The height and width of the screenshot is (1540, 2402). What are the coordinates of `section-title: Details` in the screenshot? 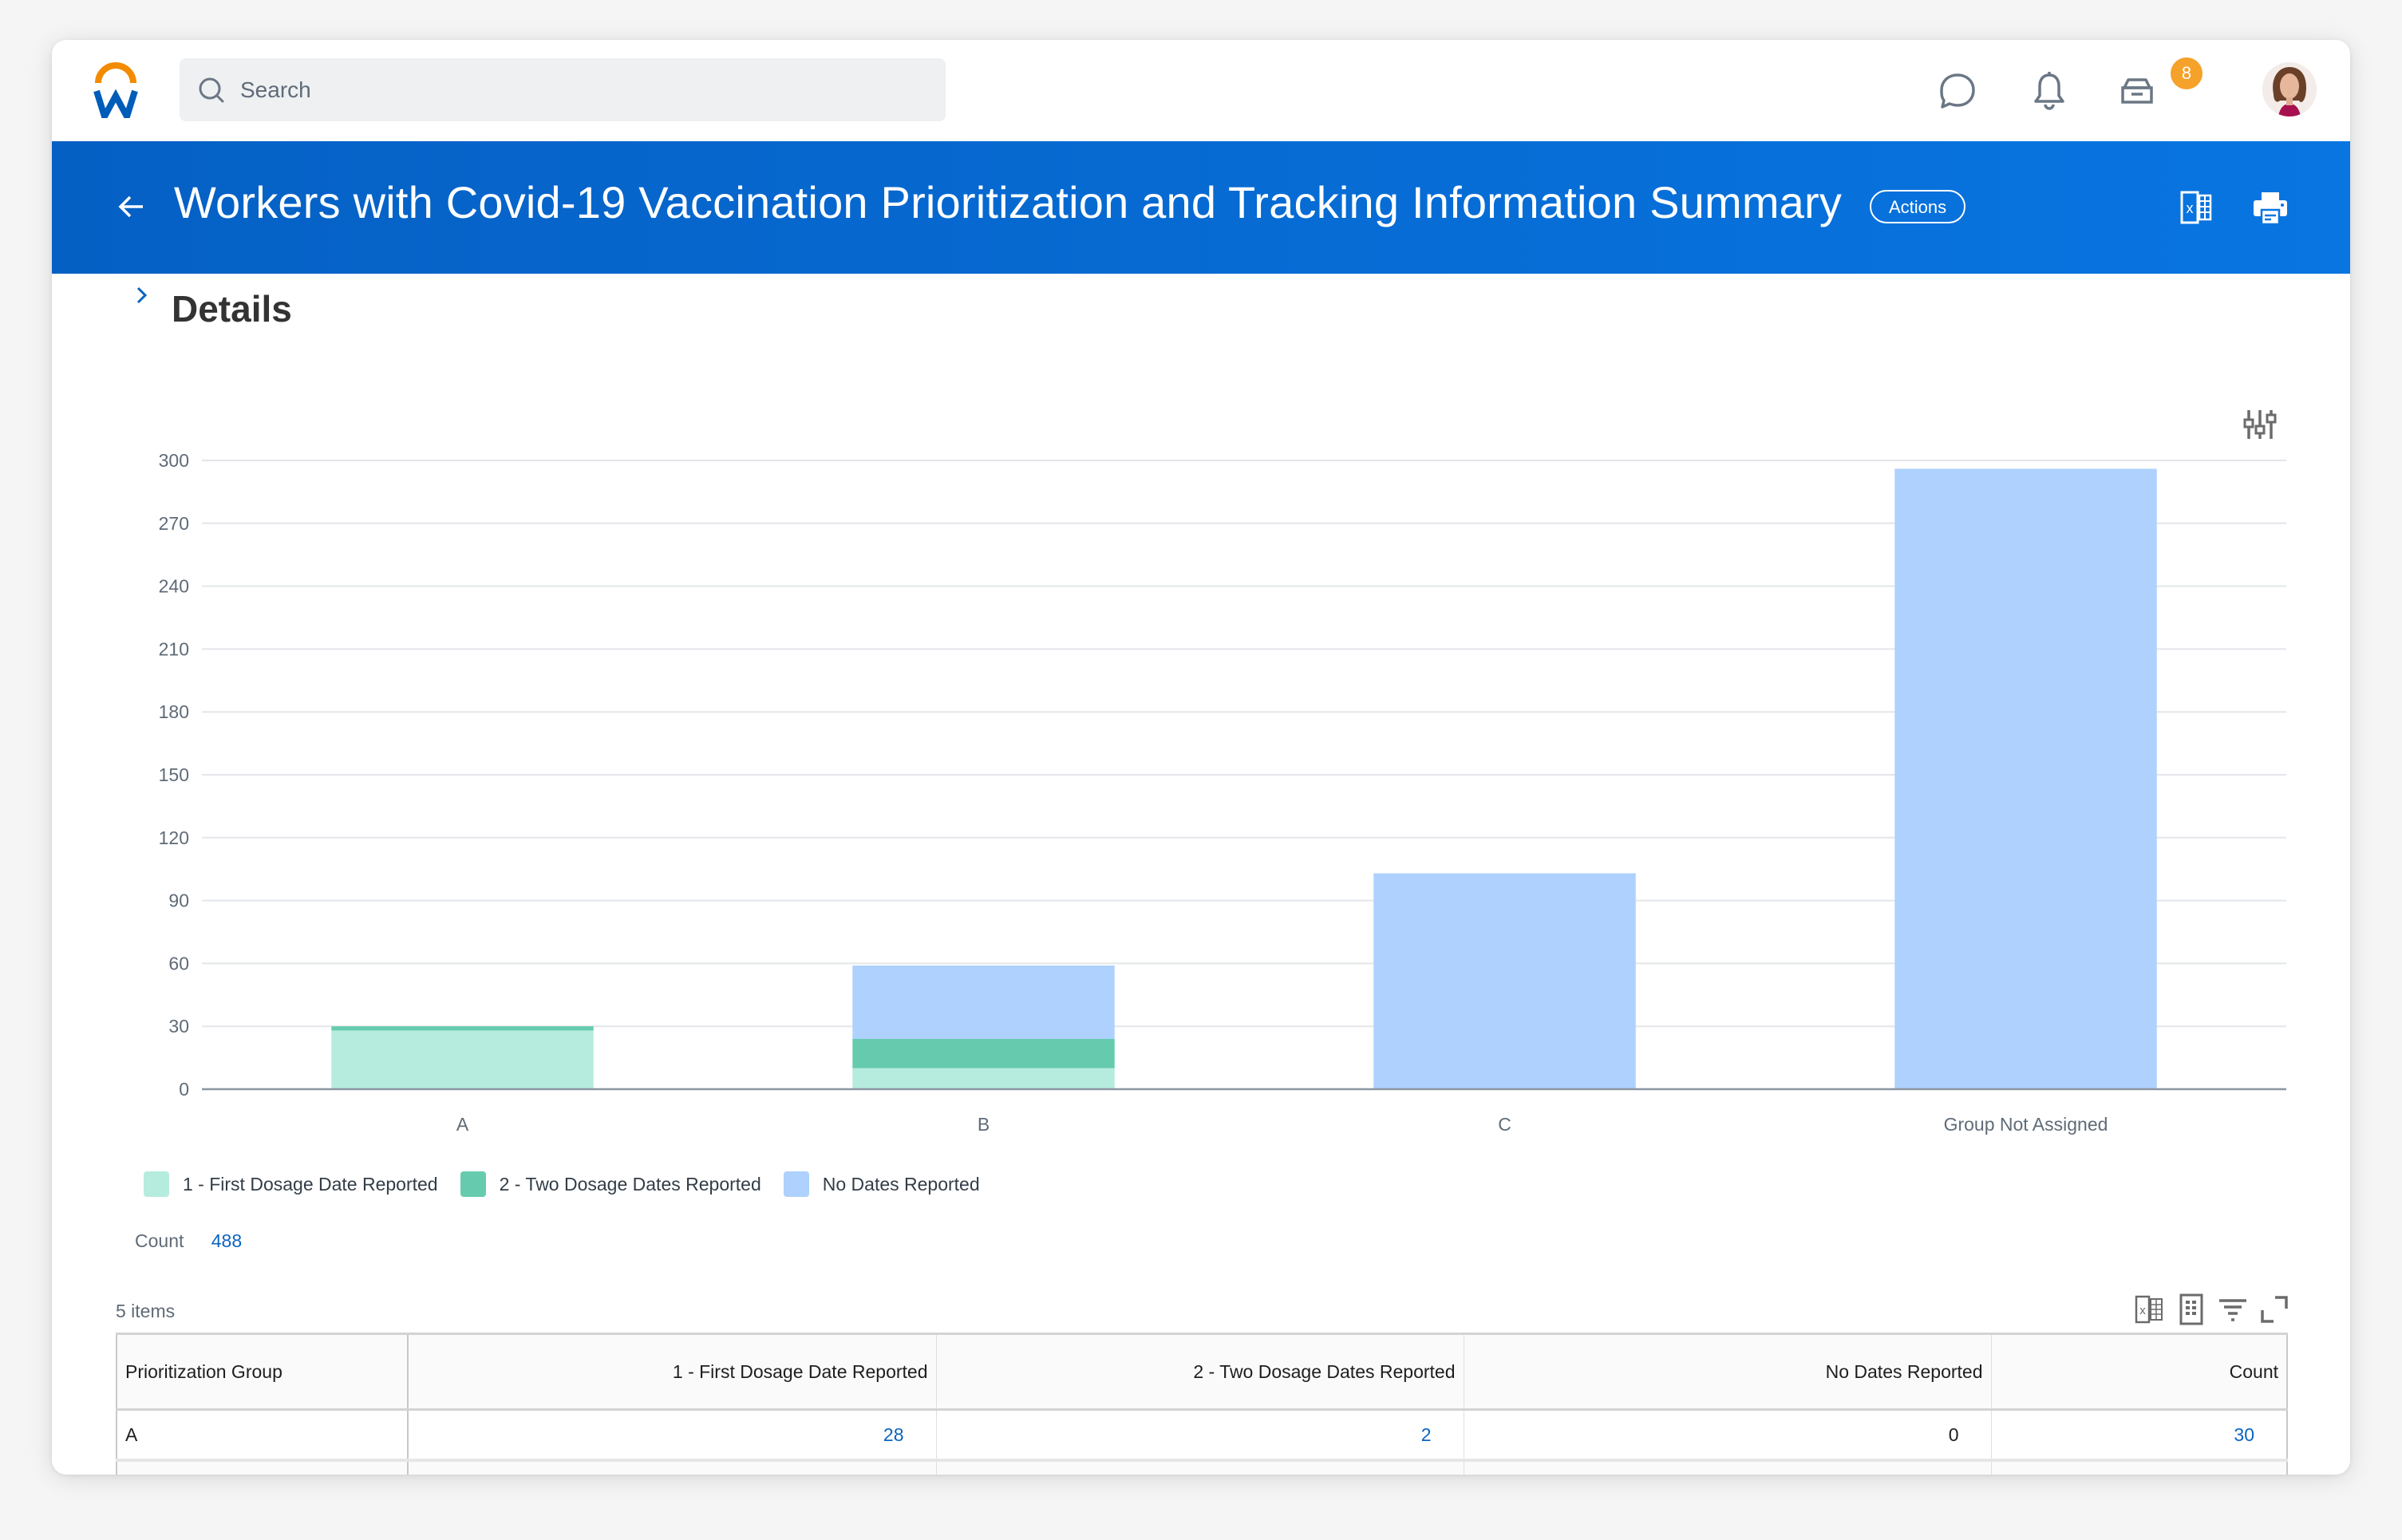 It's located at (232, 309).